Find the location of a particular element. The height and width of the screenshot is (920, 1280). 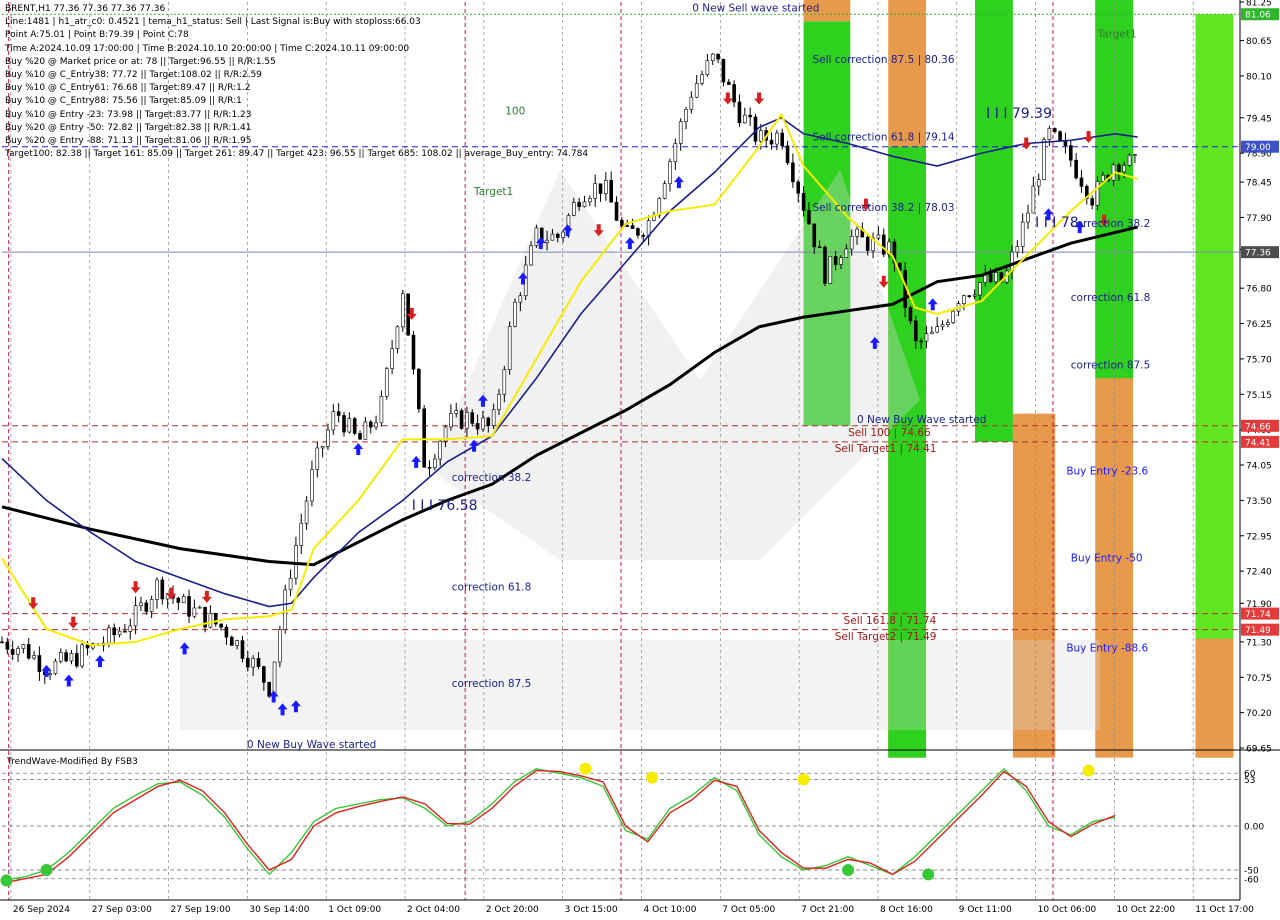

time-tick-label: 26 Sep 2024 is located at coordinates (41, 910).